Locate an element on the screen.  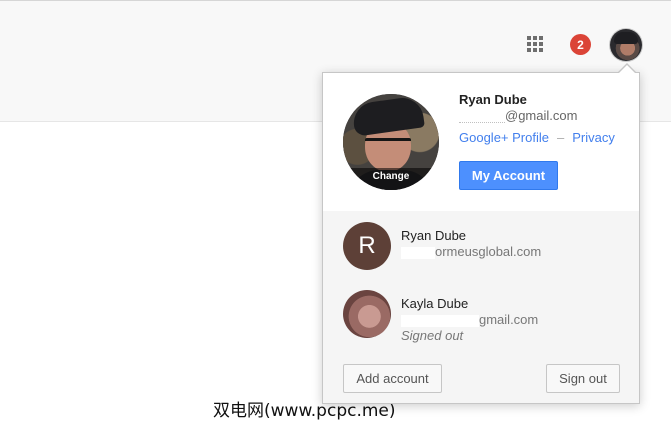
add-account-button: Add account is located at coordinates (392, 378).